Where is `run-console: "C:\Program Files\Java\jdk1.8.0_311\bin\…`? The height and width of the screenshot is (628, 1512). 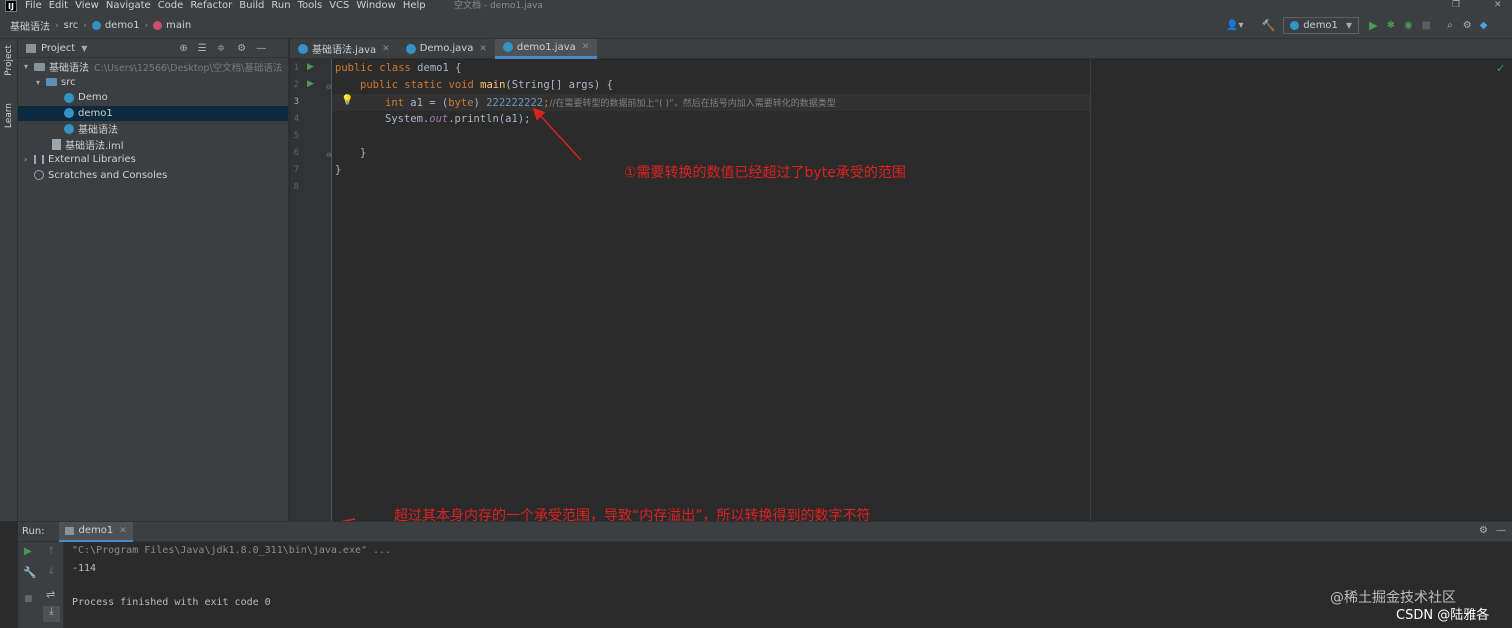 run-console: "C:\Program Files\Java\jdk1.8.0_311\bin\… is located at coordinates (788, 585).